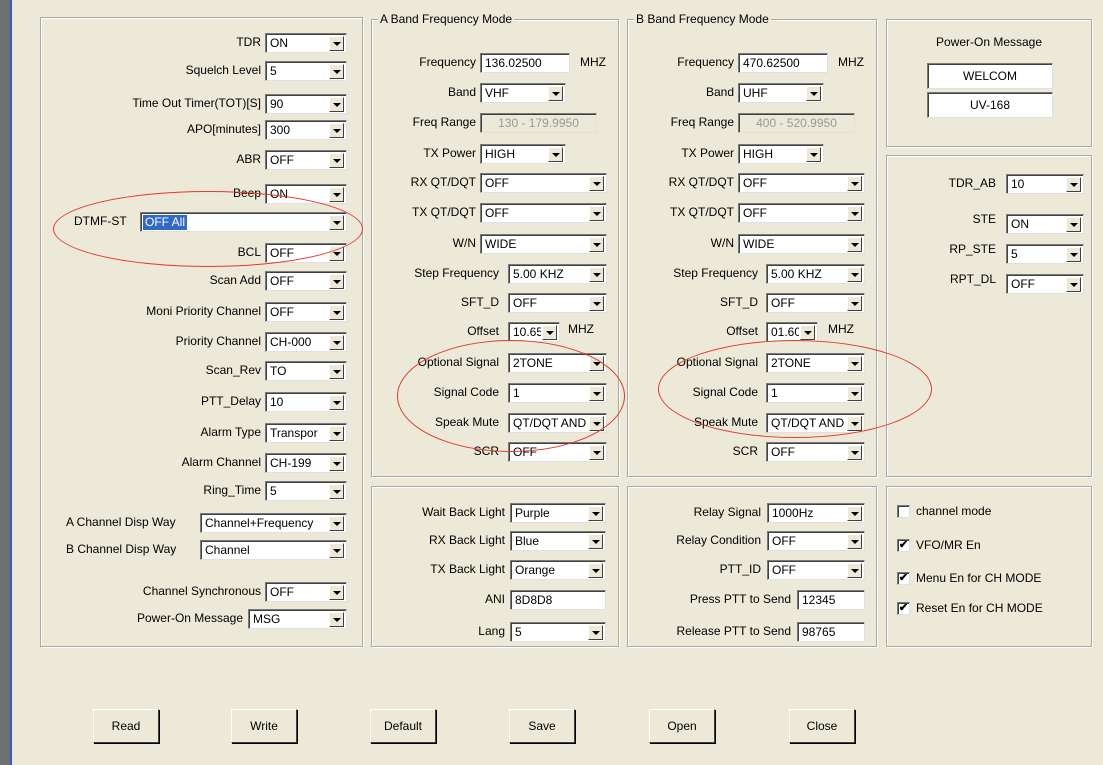 The height and width of the screenshot is (765, 1103). What do you see at coordinates (801, 213) in the screenshot?
I see `b-tx-qt-select: OFF` at bounding box center [801, 213].